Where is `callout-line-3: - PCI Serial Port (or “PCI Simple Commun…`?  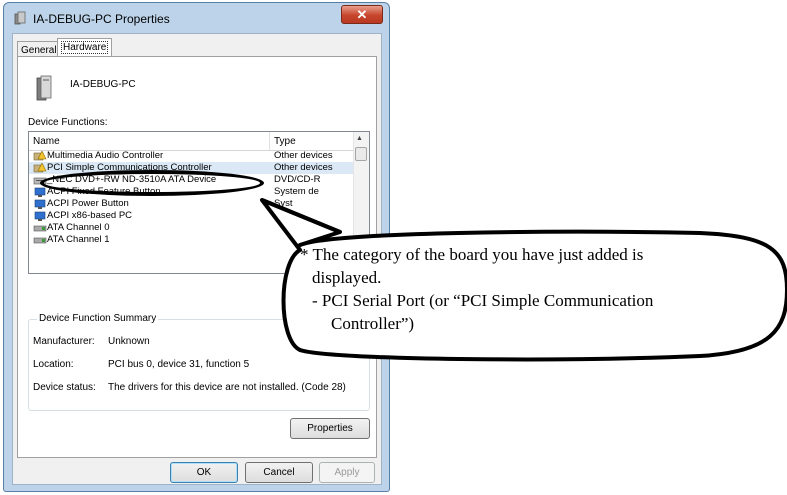
callout-line-3: - PCI Serial Port (or “PCI Simple Commun… is located at coordinates (483, 300).